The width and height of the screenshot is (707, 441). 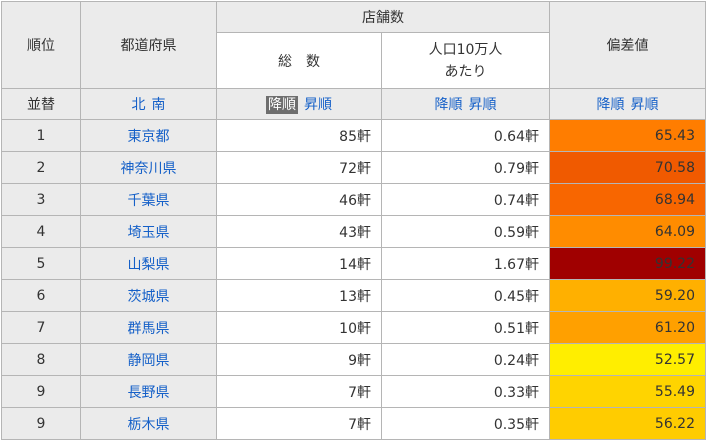 I want to click on per-sort-cell: 降順 昇順, so click(x=465, y=104).